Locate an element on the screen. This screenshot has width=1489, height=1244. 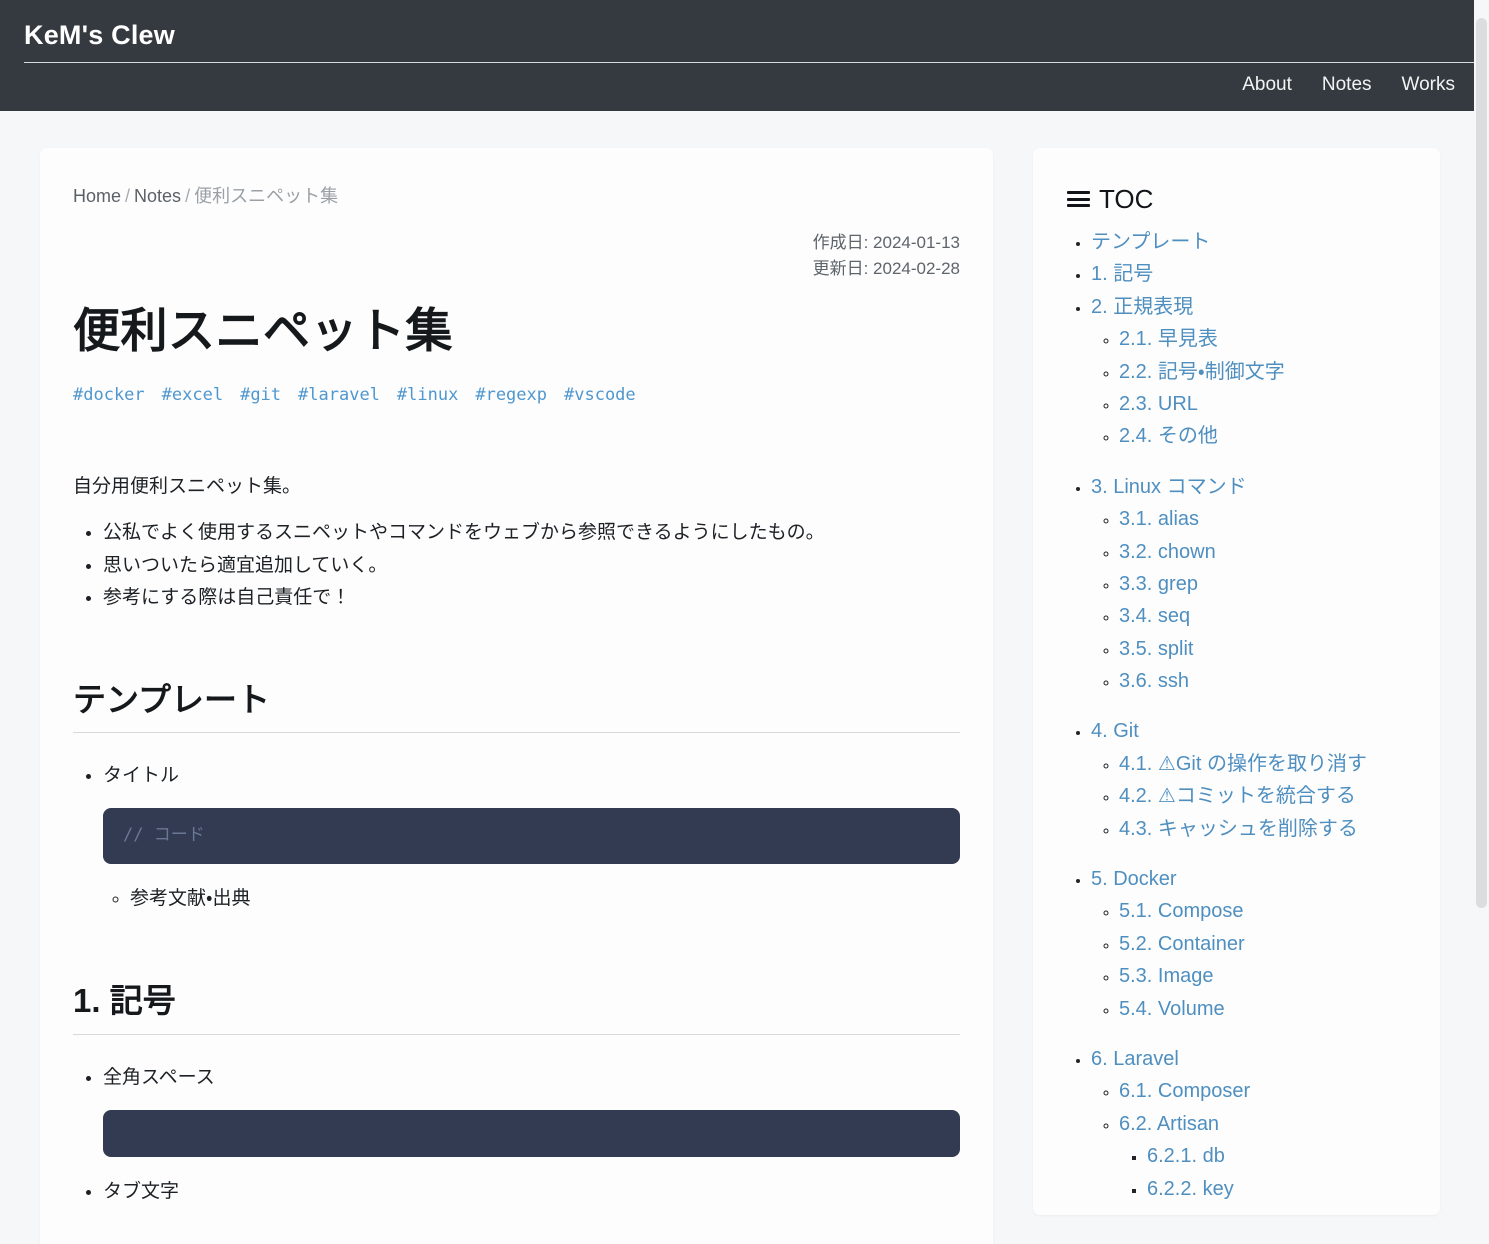
toc-subsublist: 6.2.1. db 6.2.2. key is located at coordinates (1279, 1172).